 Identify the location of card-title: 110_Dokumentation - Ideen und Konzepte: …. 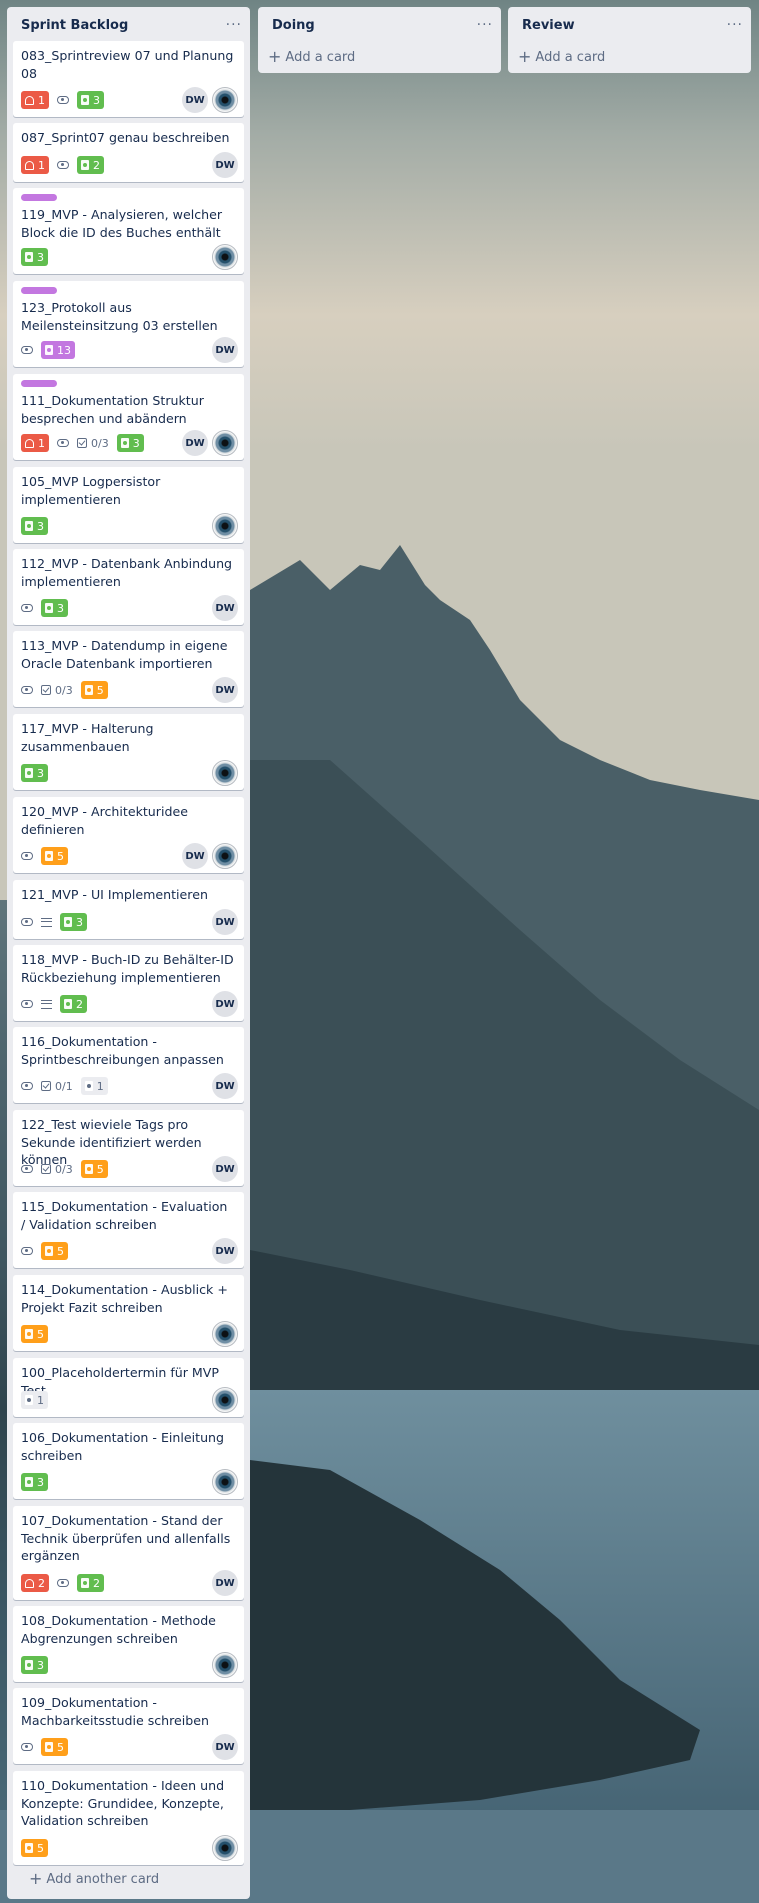
(123, 1803).